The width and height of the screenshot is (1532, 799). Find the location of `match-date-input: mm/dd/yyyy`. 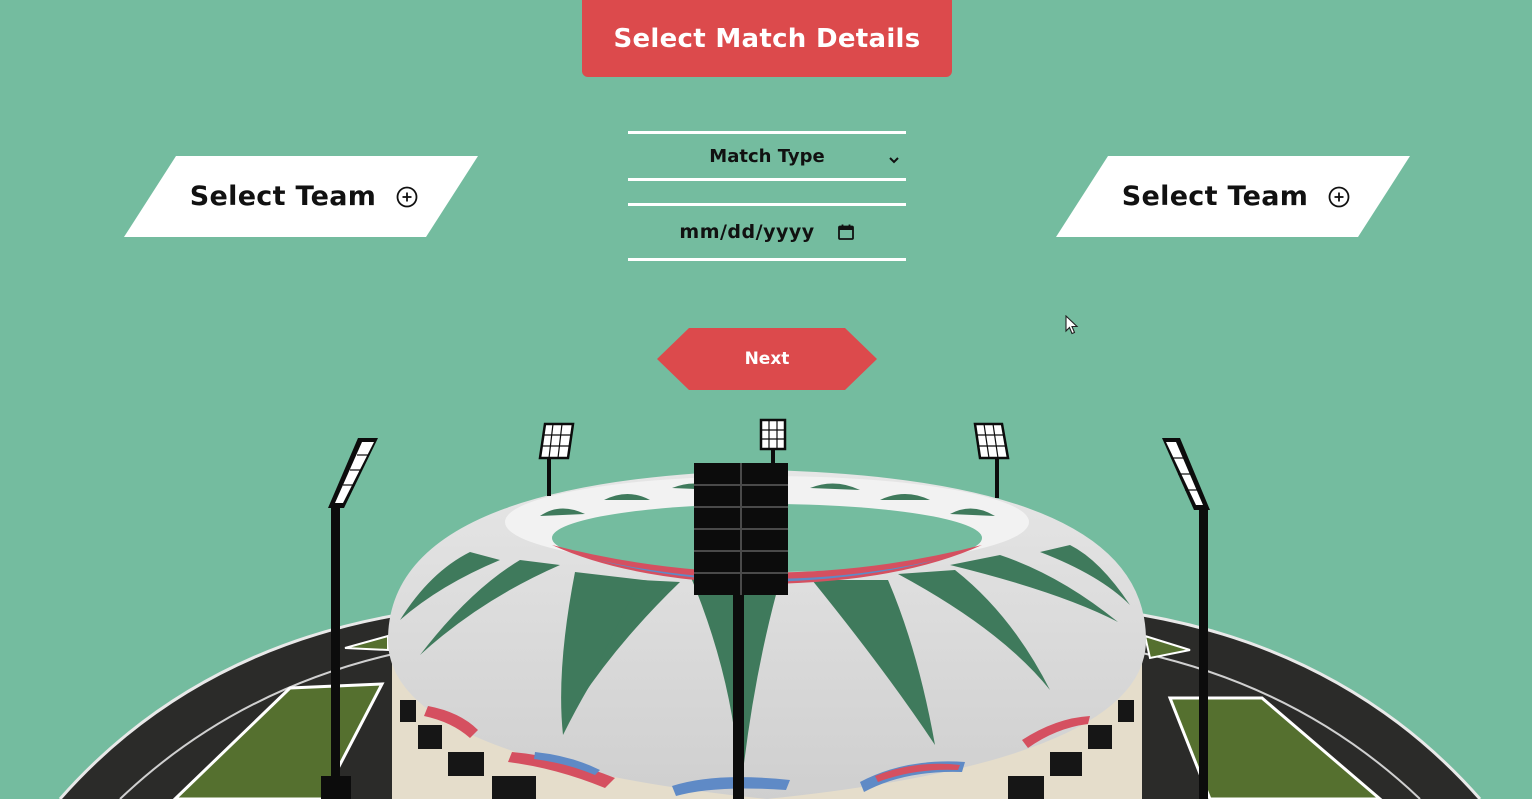

match-date-input: mm/dd/yyyy is located at coordinates (767, 232).